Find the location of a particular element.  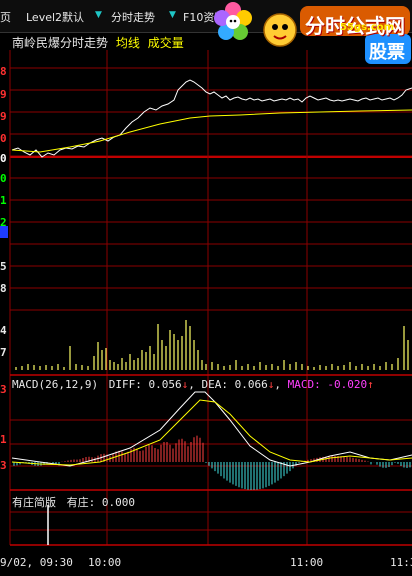

dea-value: 0.066 is located at coordinates (251, 384).